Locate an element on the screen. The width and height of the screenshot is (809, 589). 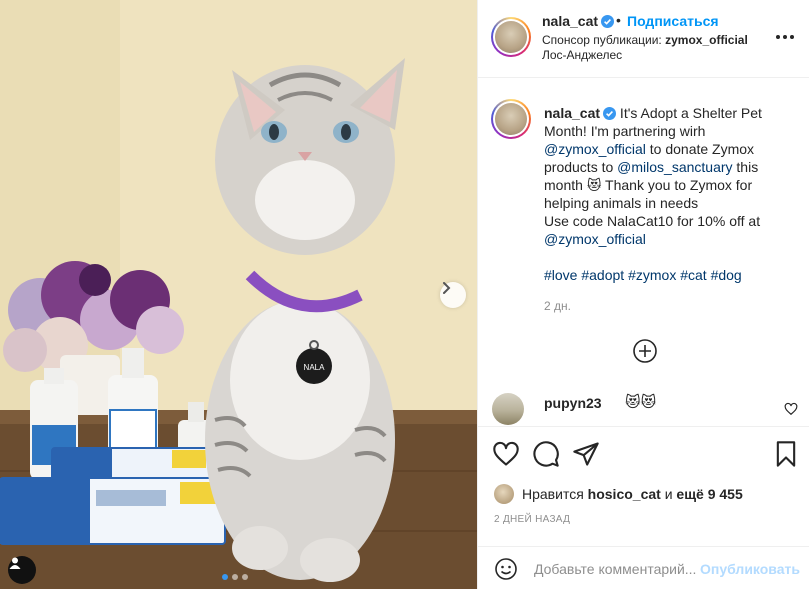
emoji: 😻 is located at coordinates (594, 185).